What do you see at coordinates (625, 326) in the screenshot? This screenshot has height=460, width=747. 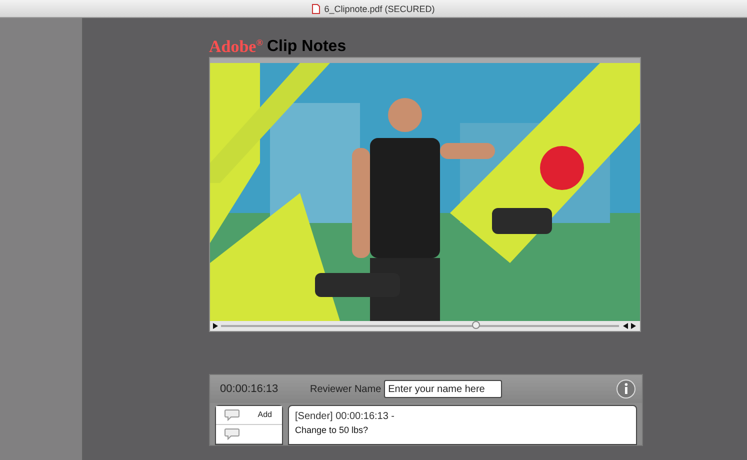 I see `rewind-icon` at bounding box center [625, 326].